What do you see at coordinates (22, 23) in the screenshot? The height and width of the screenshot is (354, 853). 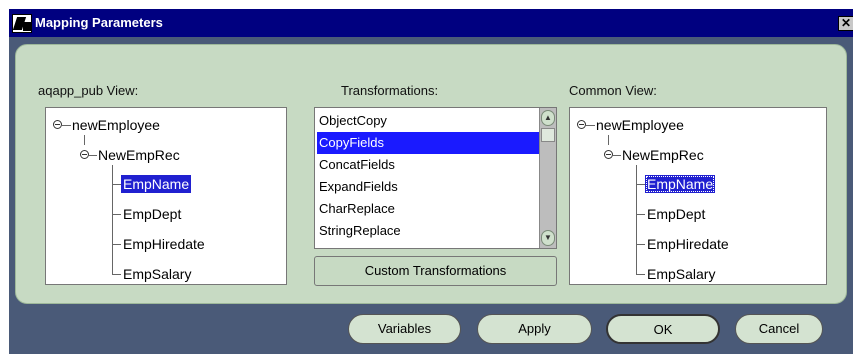 I see `app-icon` at bounding box center [22, 23].